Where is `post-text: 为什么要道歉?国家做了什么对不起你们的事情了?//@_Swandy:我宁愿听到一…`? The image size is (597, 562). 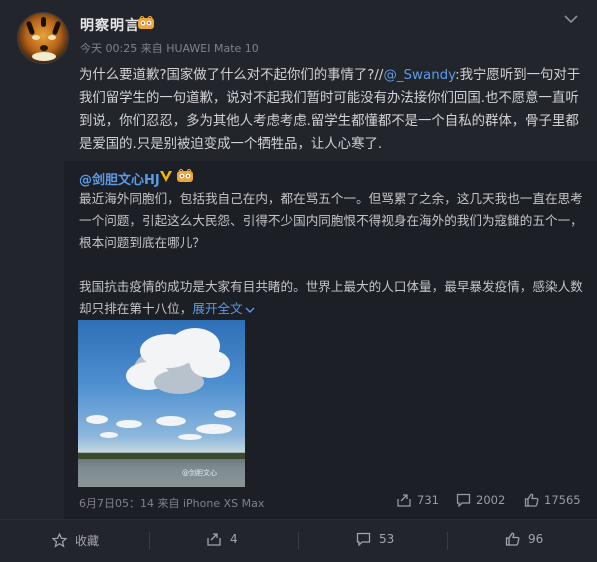
post-text: 为什么要道歉?国家做了什么对不起你们的事情了?//@_Swandy:我宁愿听到一… is located at coordinates (333, 110).